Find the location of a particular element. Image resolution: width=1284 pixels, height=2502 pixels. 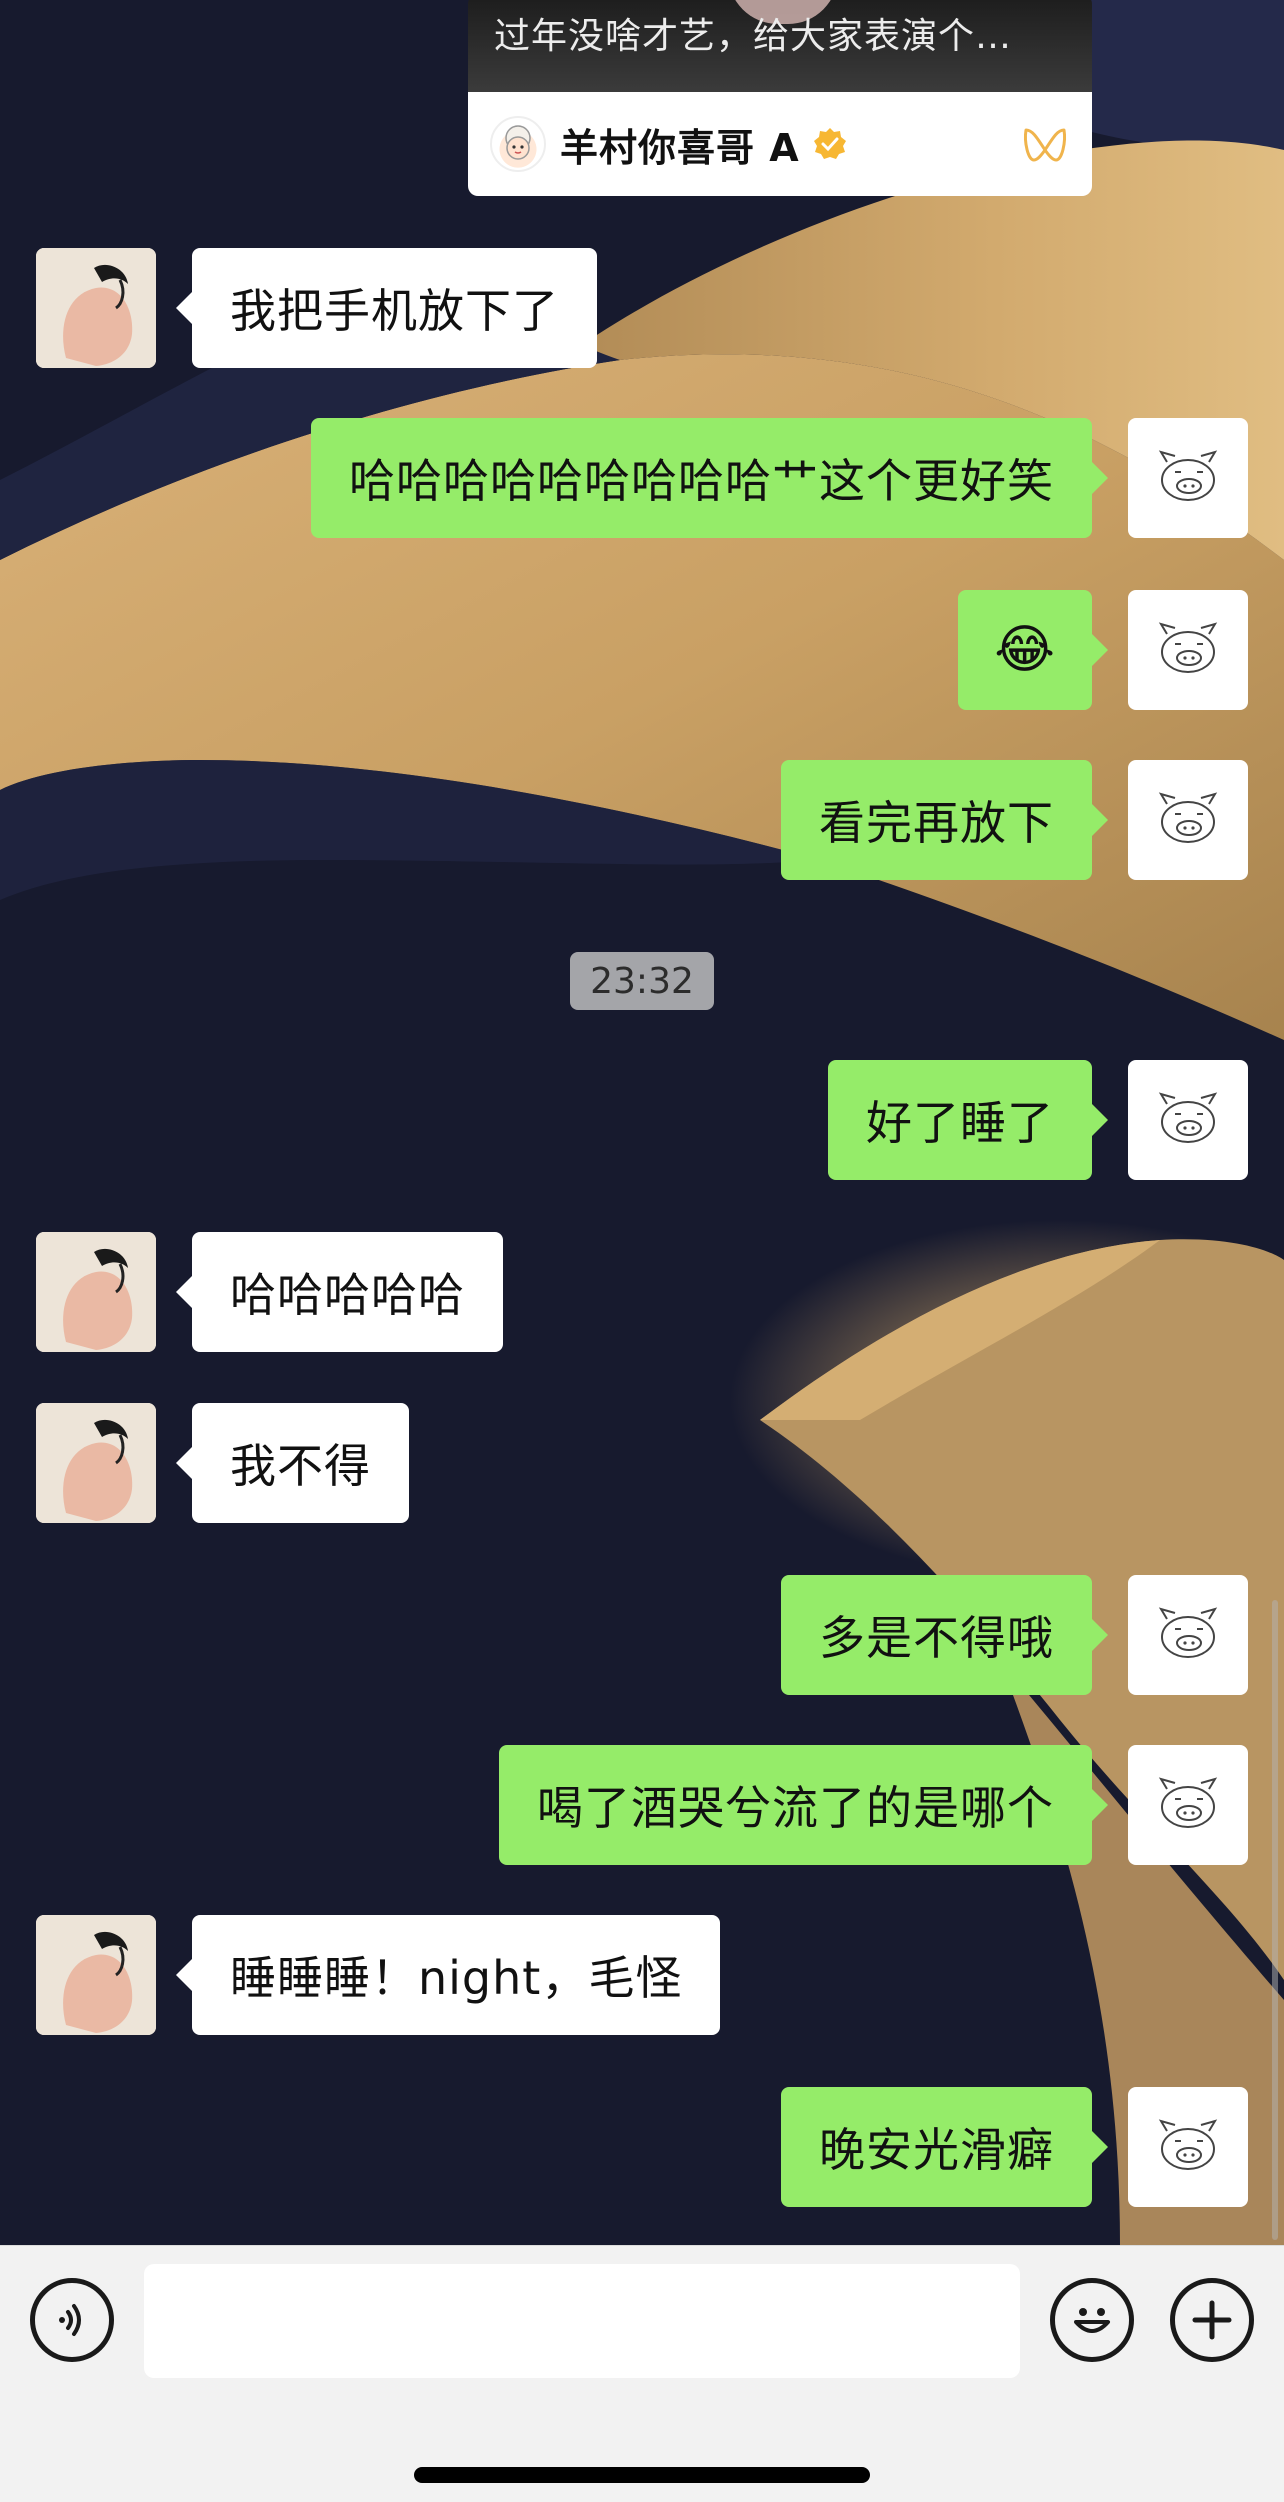

message-sent: 看完再放下 is located at coordinates (1014, 820).